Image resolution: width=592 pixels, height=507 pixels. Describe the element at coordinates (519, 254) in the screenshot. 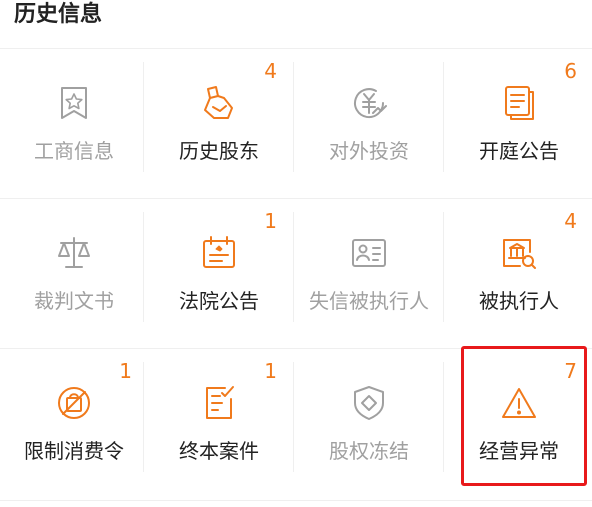

I see `bank-search-icon` at that location.